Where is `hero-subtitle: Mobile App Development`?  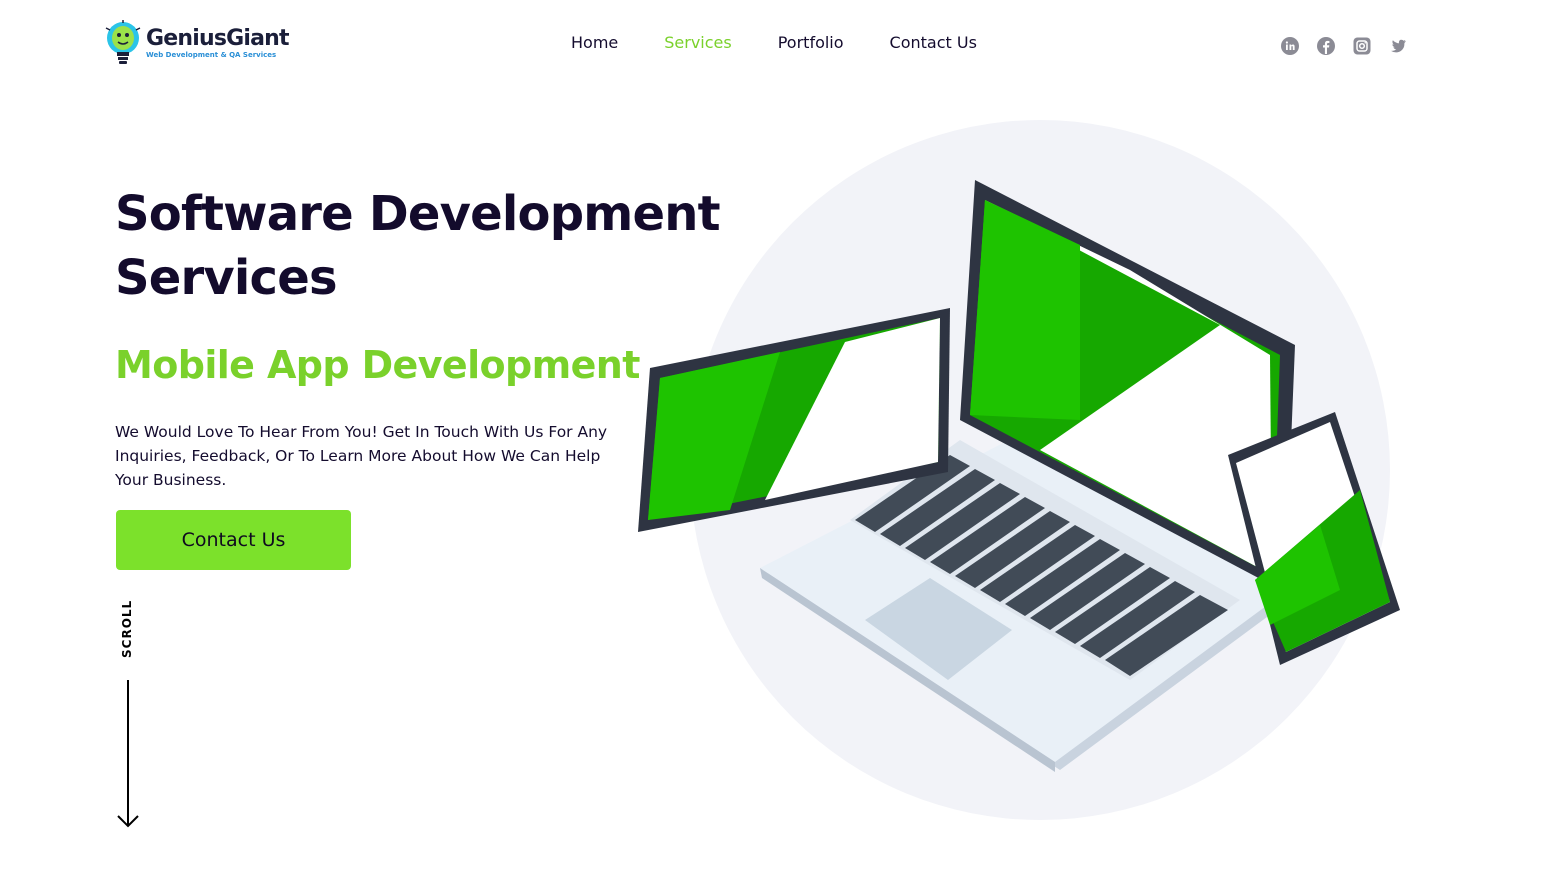
hero-subtitle: Mobile App Development is located at coordinates (377, 365).